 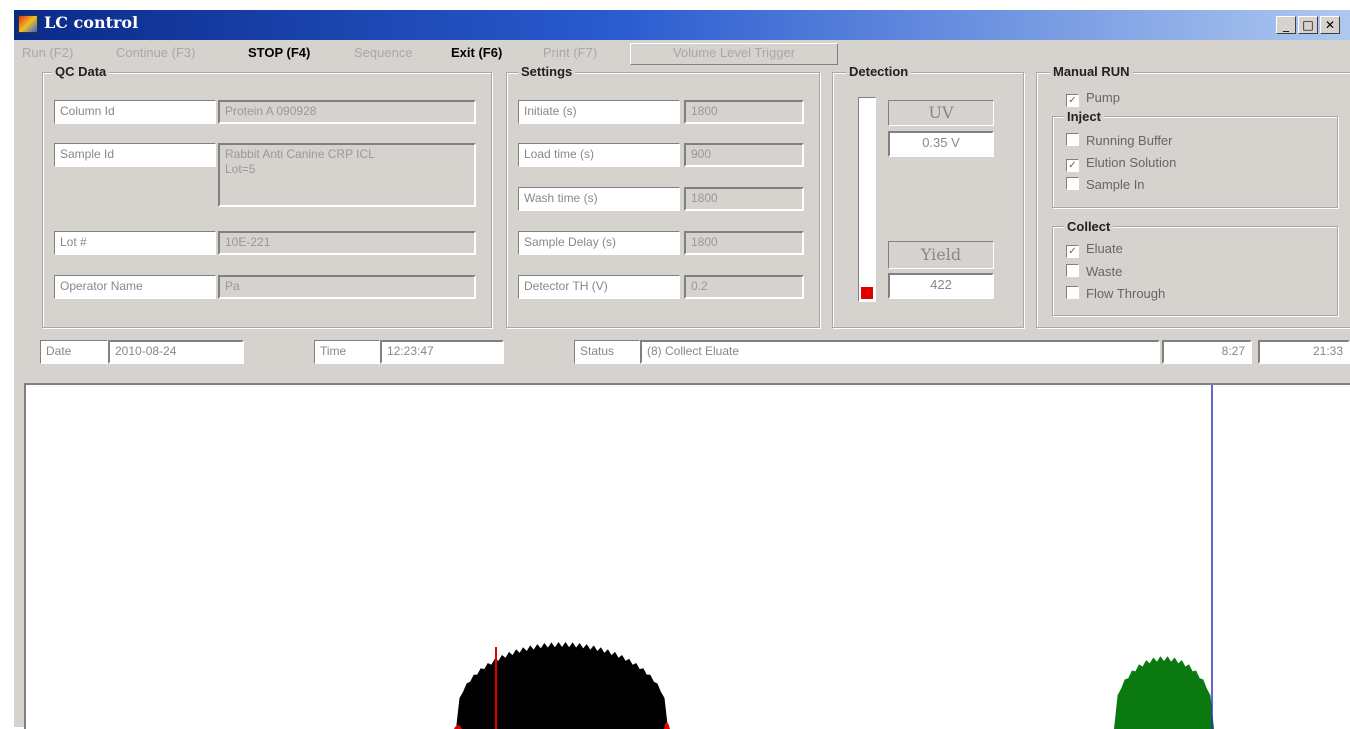 What do you see at coordinates (599, 112) in the screenshot?
I see `initiate-label: Initiate (s)` at bounding box center [599, 112].